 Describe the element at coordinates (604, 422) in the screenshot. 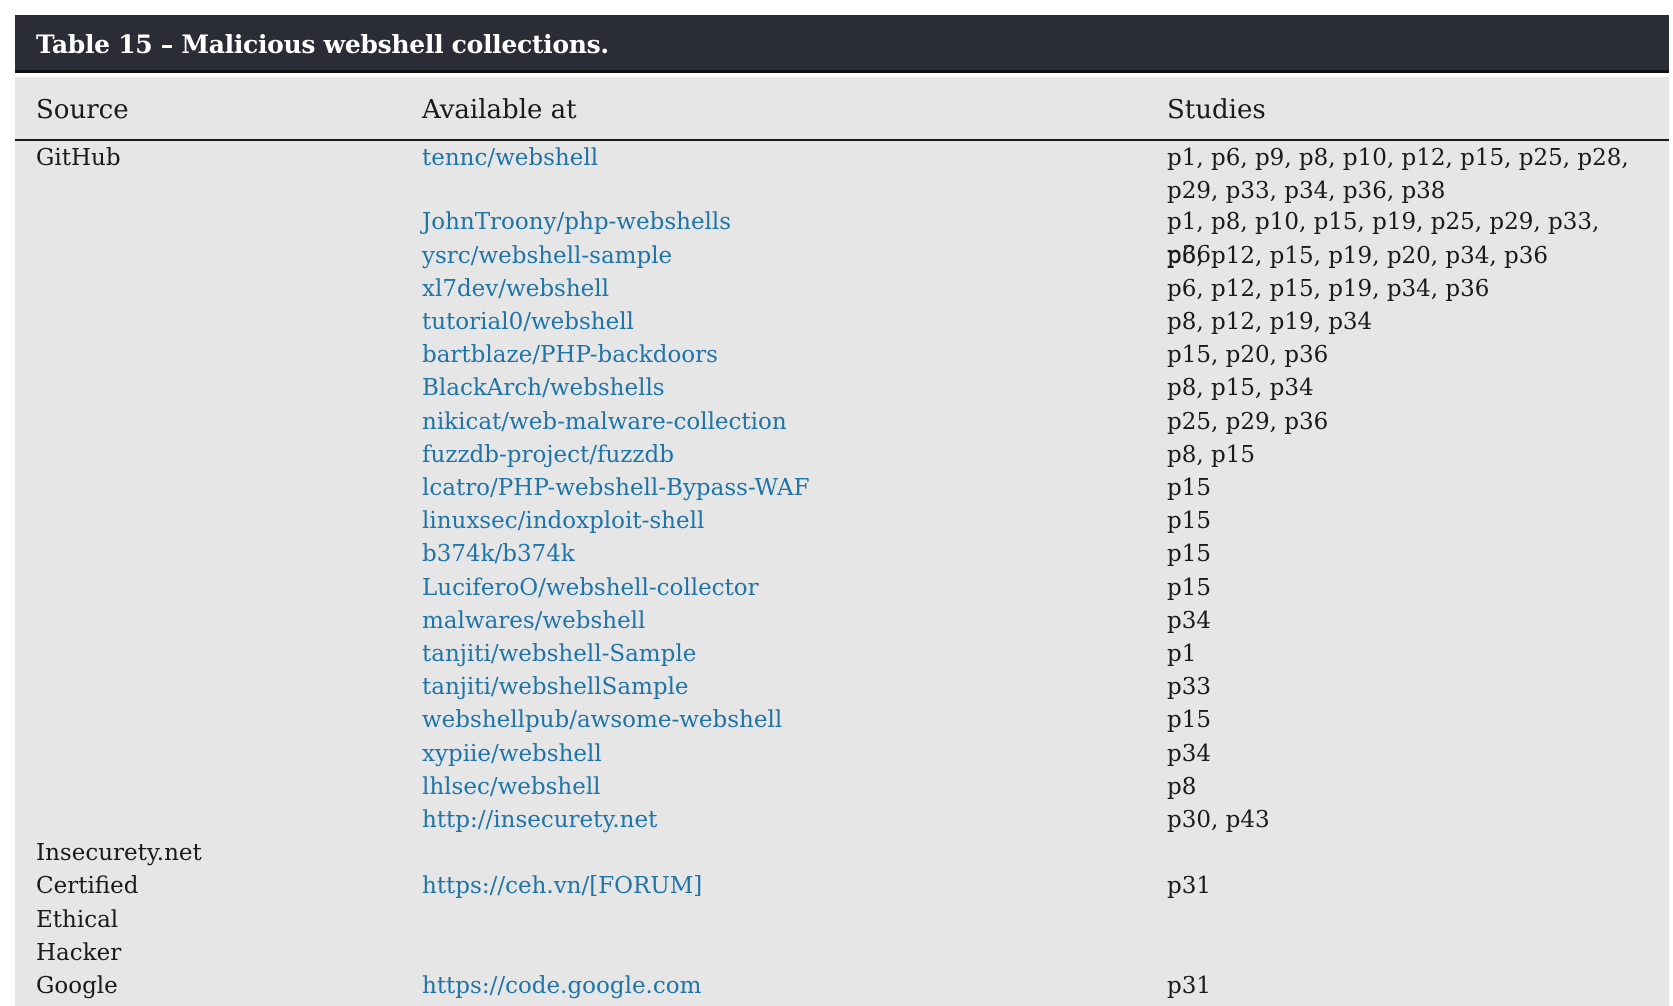

I see `cell-available-link: nikicat/web-malware-collection` at that location.